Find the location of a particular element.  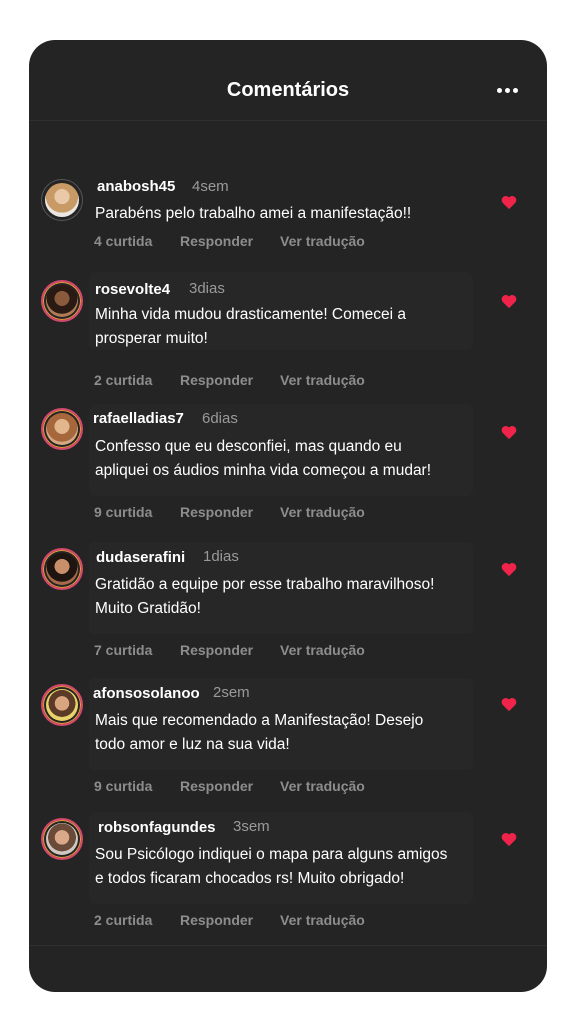

username: anabosh45 is located at coordinates (136, 186).